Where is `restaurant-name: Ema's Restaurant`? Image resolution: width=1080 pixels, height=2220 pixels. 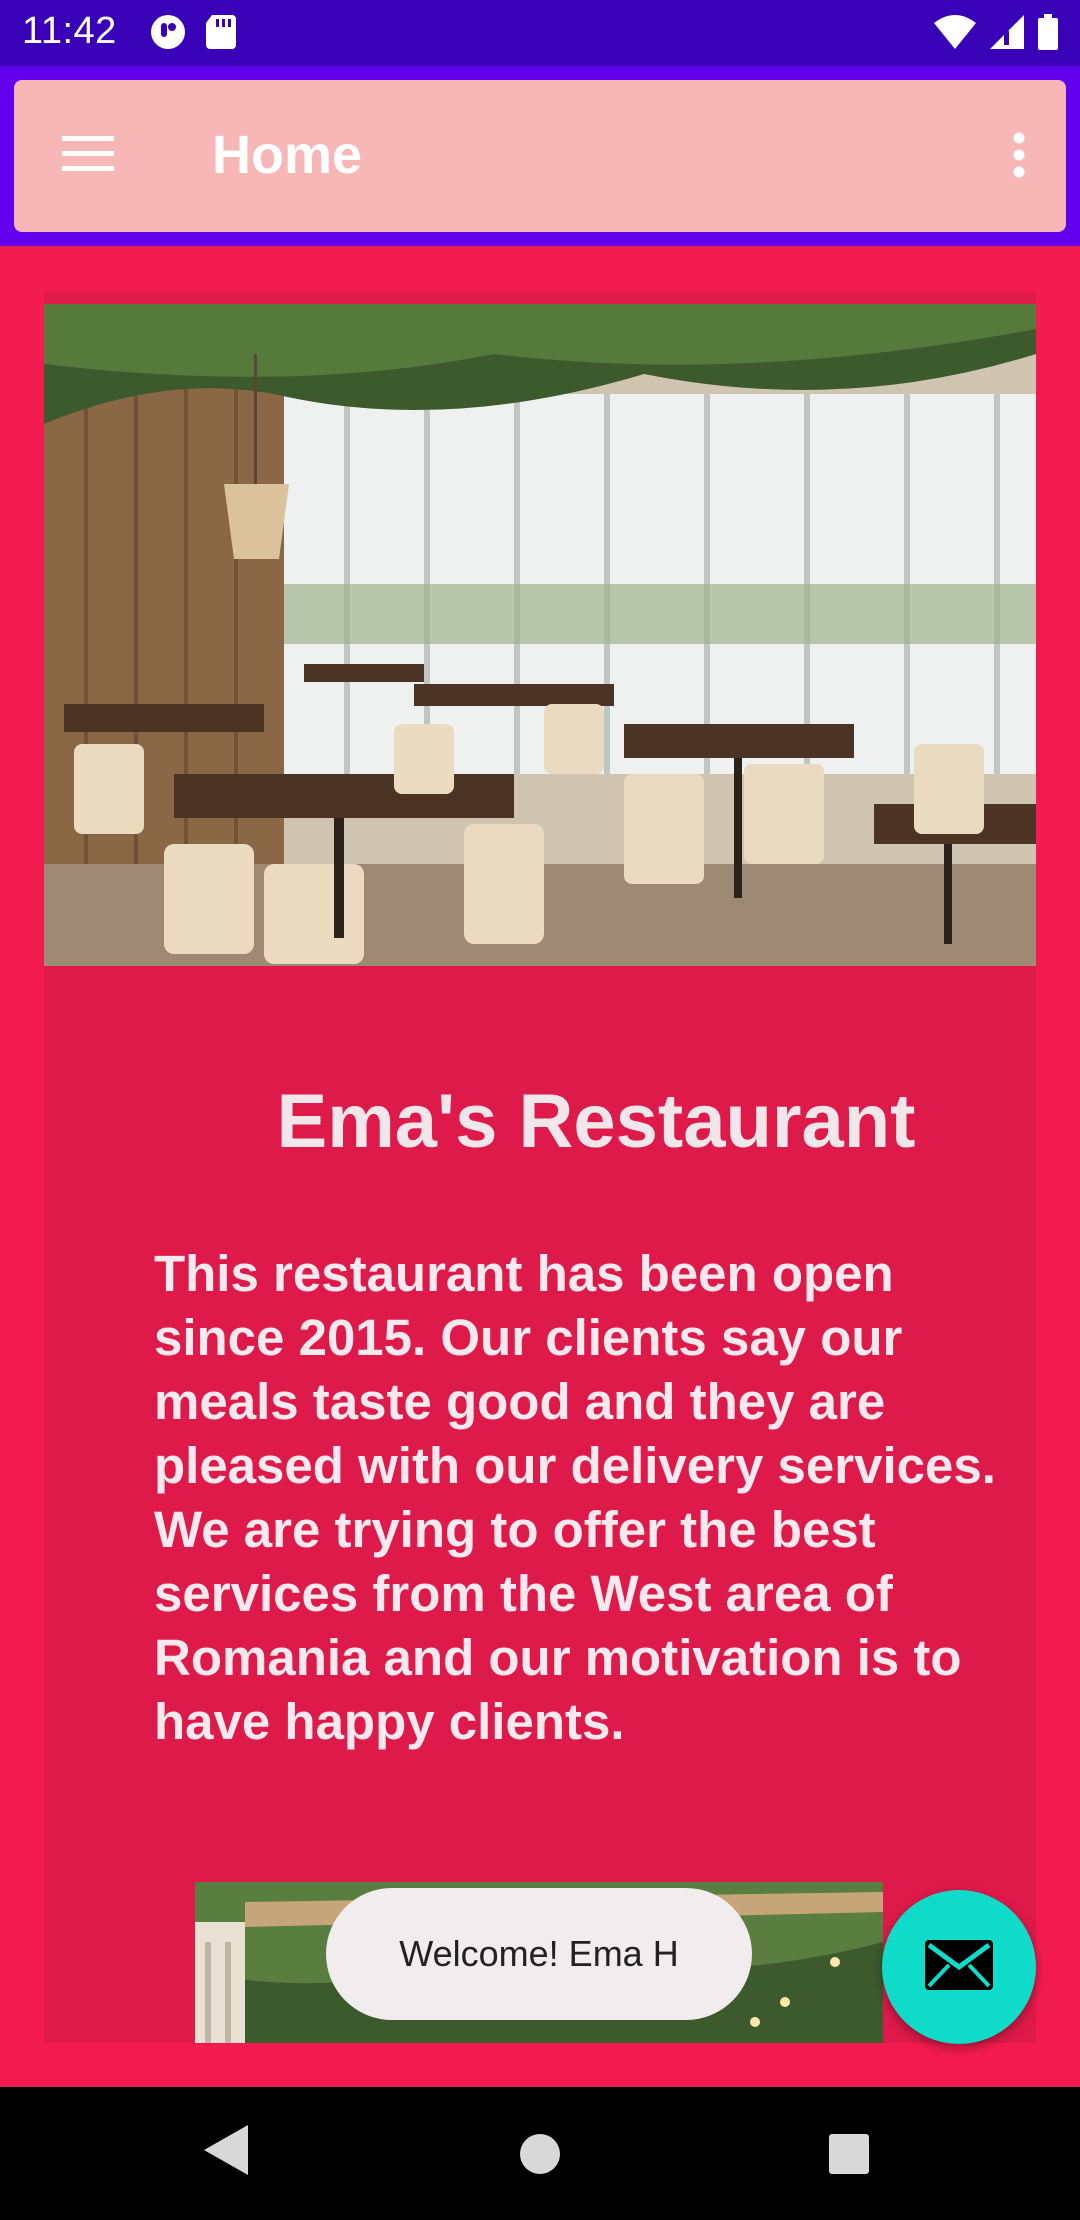
restaurant-name: Ema's Restaurant is located at coordinates (596, 1121).